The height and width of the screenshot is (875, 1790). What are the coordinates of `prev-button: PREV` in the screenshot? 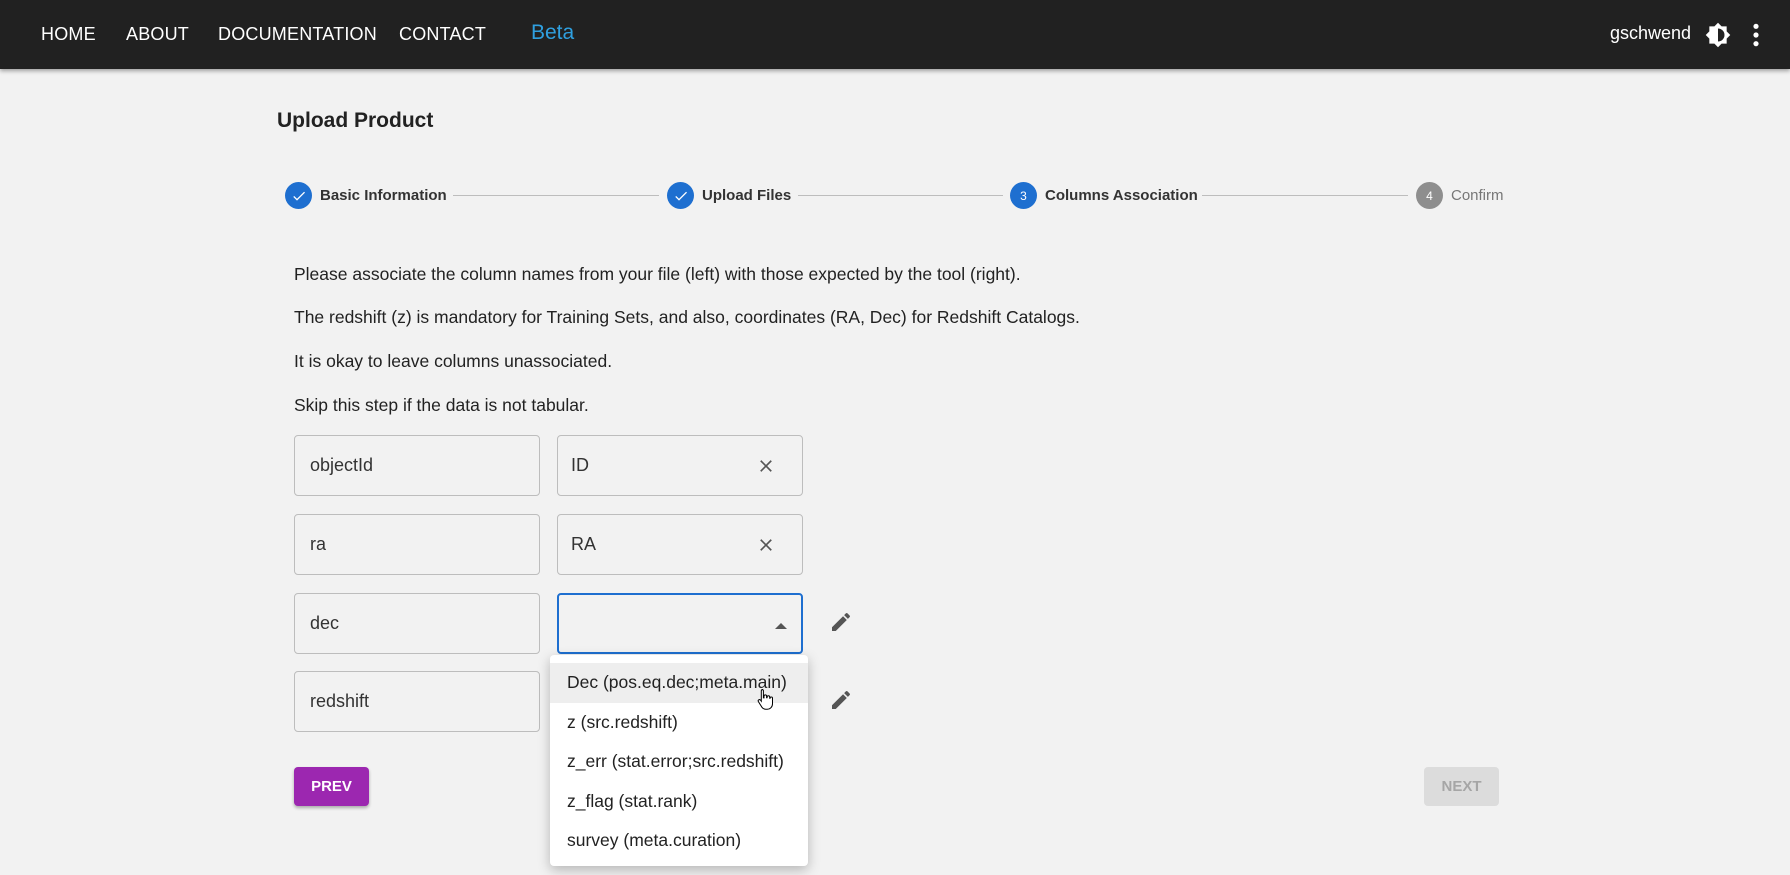 It's located at (331, 786).